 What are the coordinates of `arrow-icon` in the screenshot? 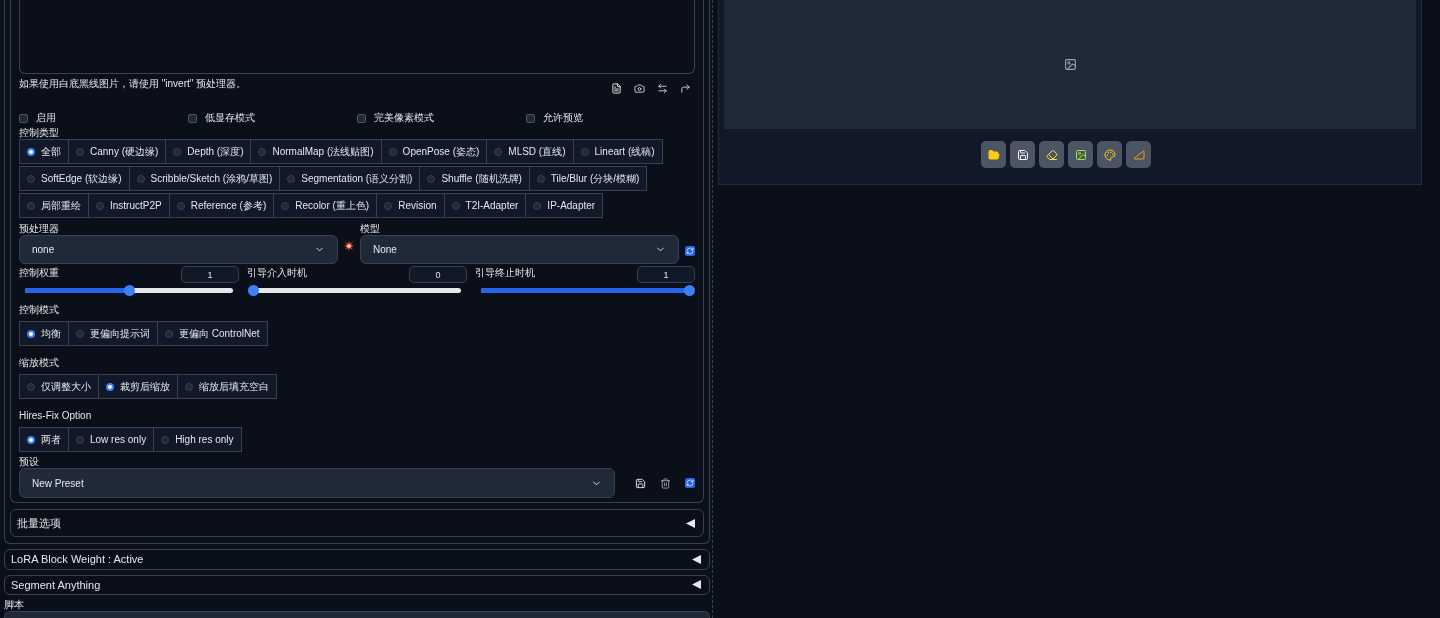 It's located at (685, 88).